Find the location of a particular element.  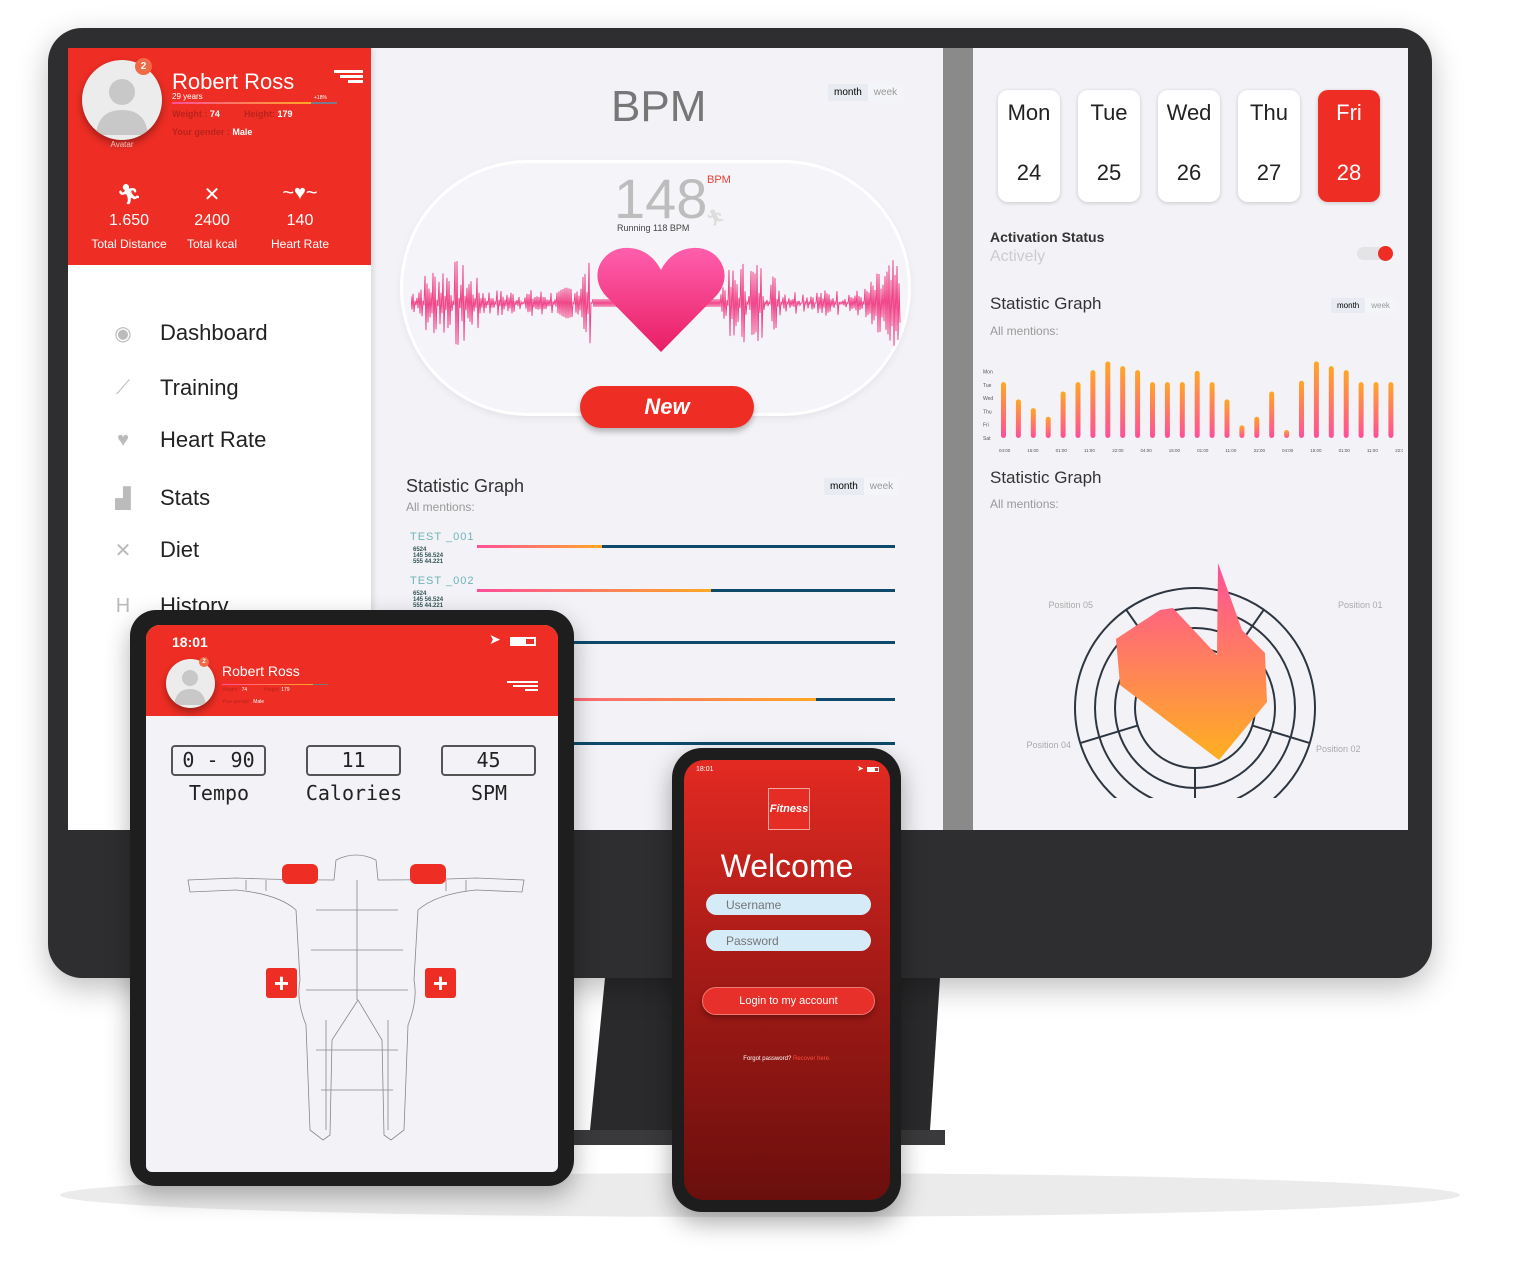

password-input is located at coordinates (788, 940).